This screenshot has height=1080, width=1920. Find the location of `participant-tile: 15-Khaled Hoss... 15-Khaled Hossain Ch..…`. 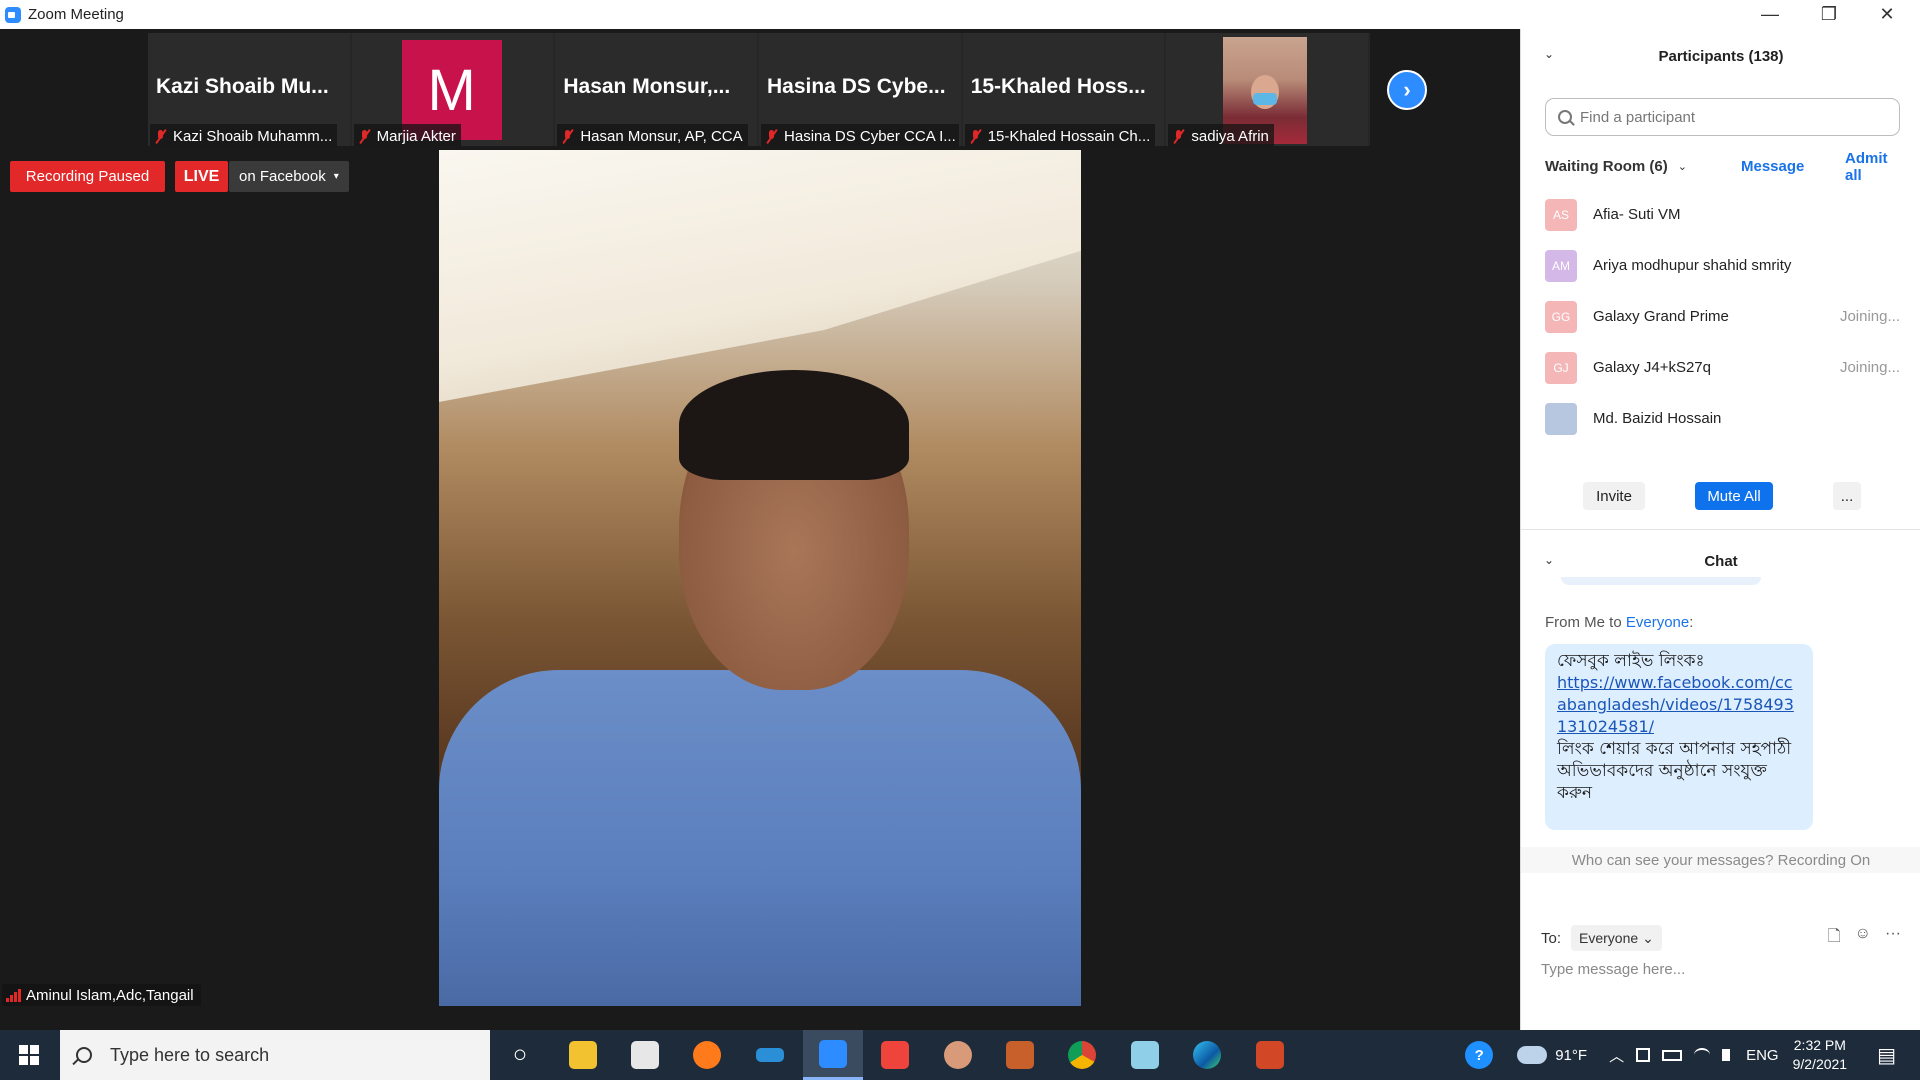

participant-tile: 15-Khaled Hoss... 15-Khaled Hossain Ch..… is located at coordinates (1063, 89).